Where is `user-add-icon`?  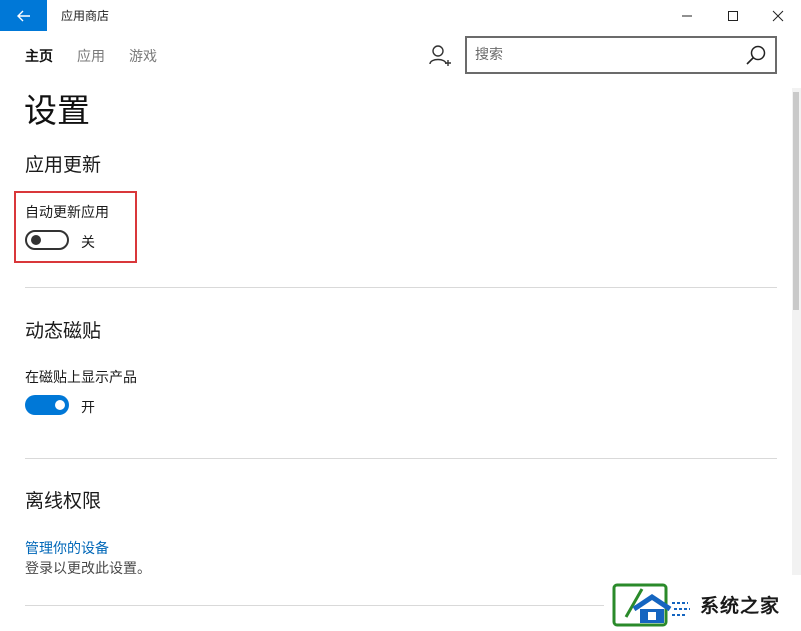
user-add-icon is located at coordinates (440, 55).